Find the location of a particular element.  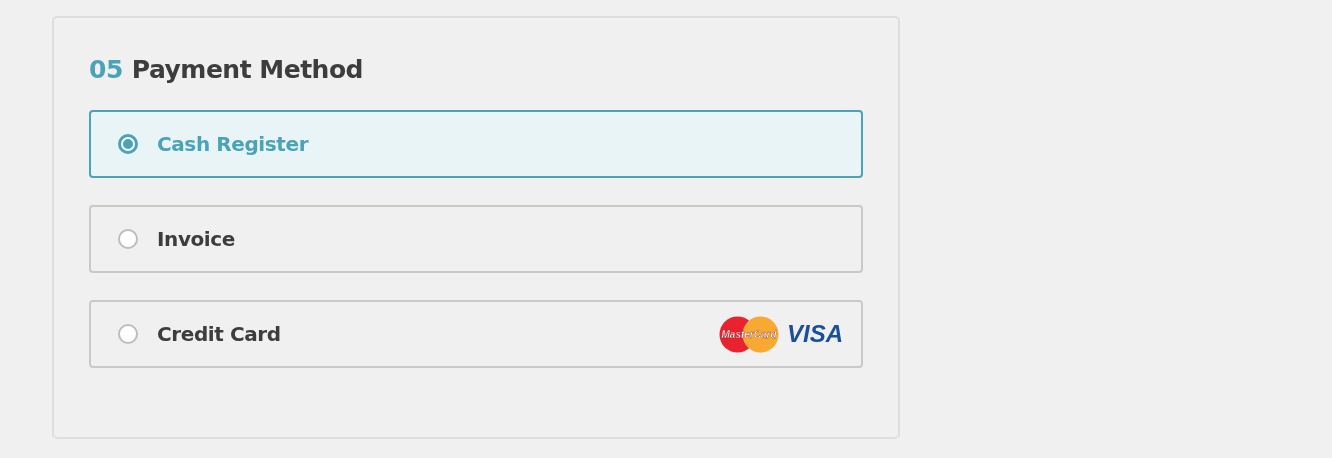

section-number: 05 is located at coordinates (106, 69).